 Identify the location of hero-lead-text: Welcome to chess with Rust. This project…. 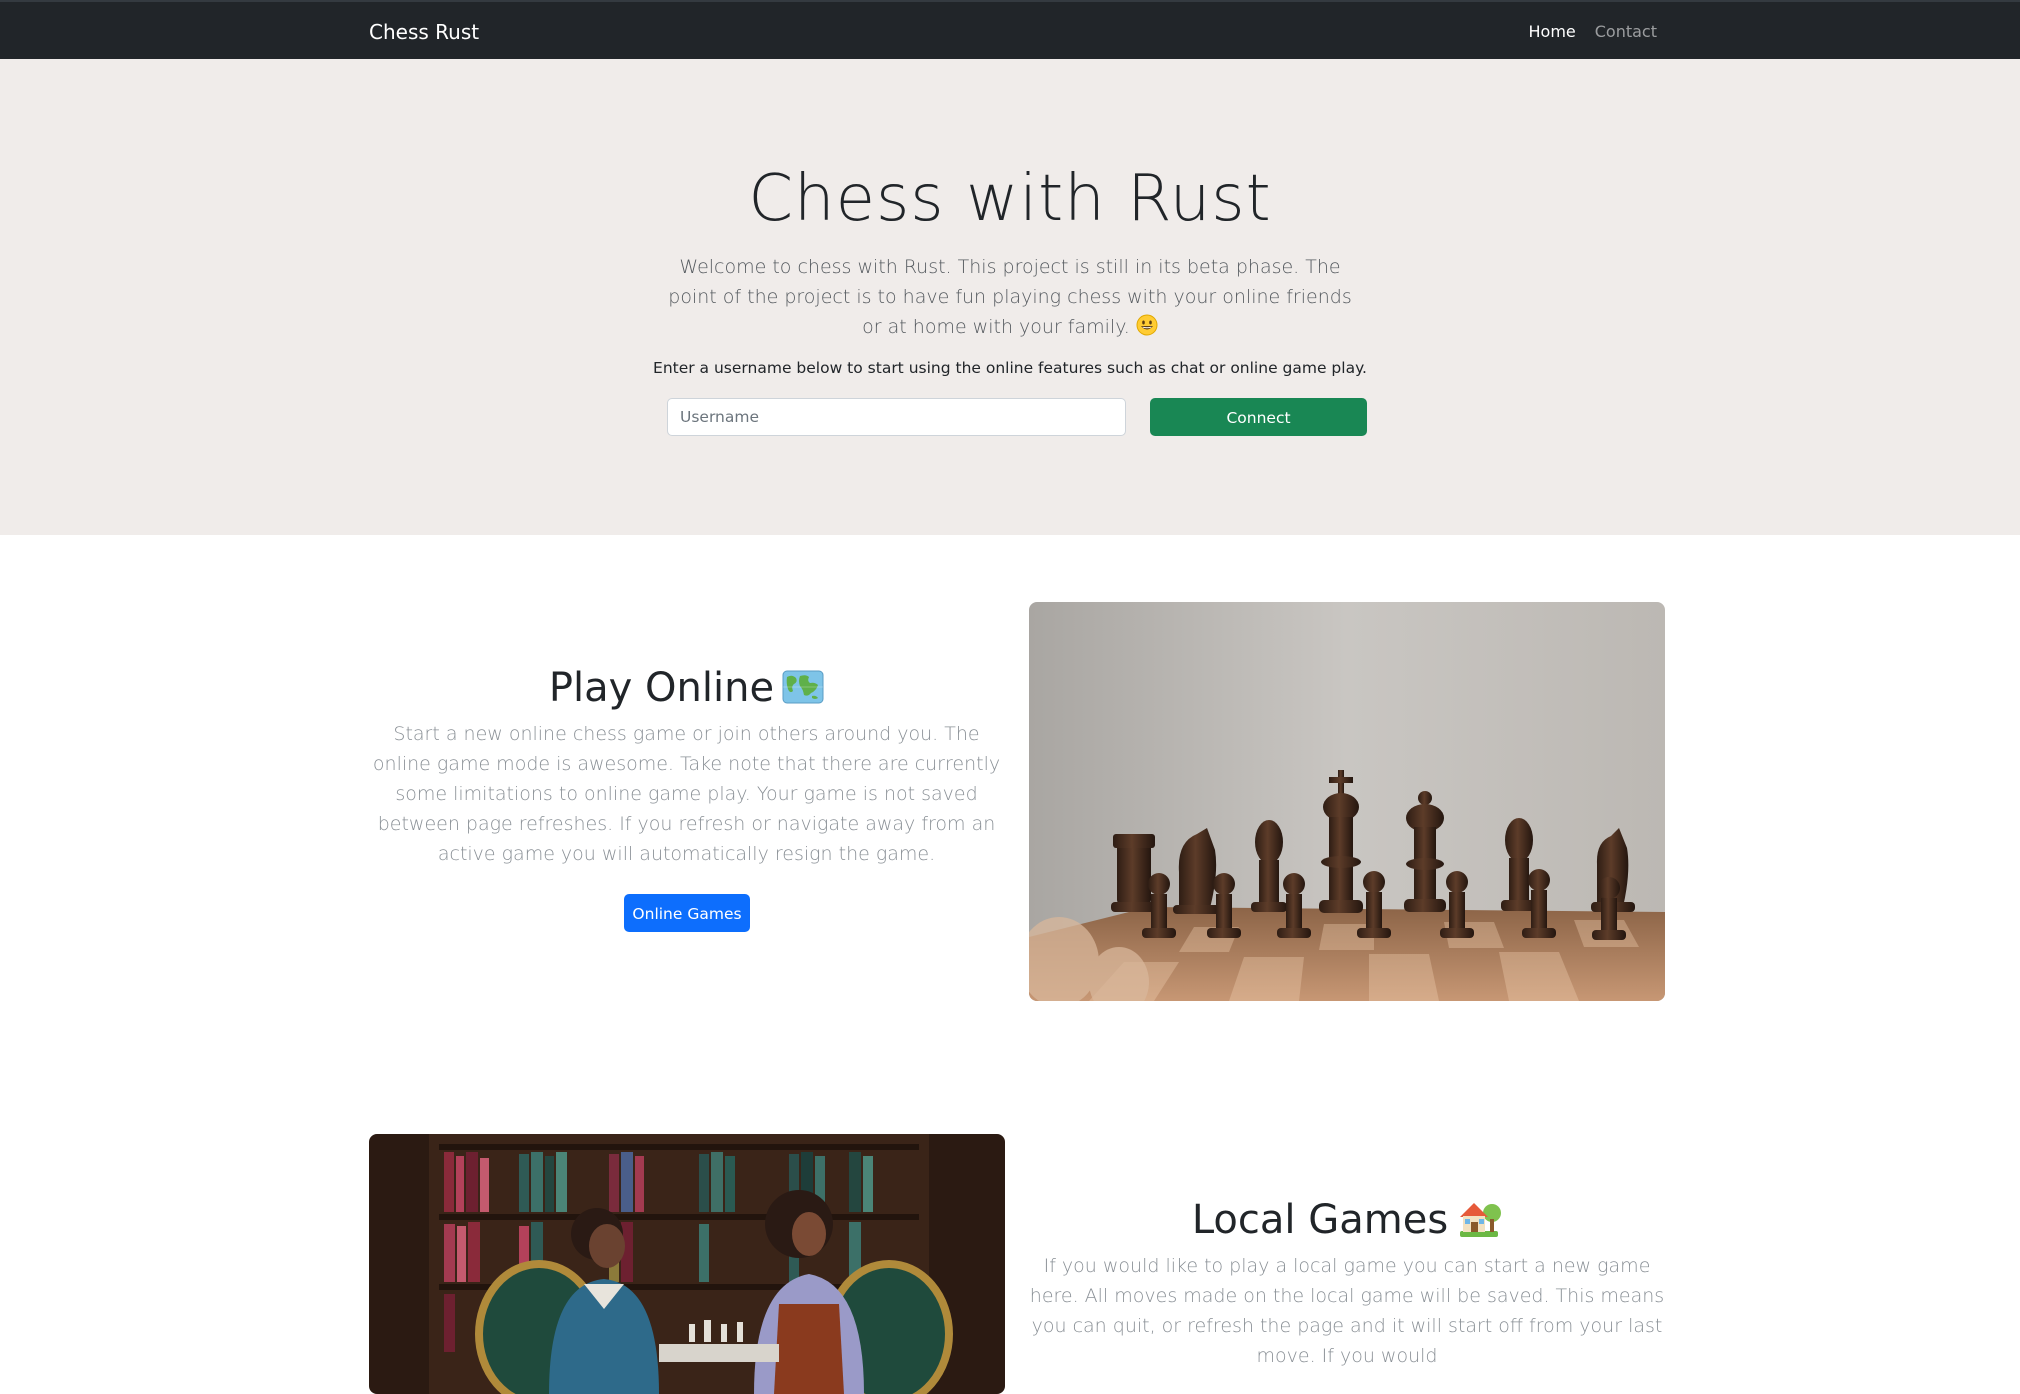
(1010, 297).